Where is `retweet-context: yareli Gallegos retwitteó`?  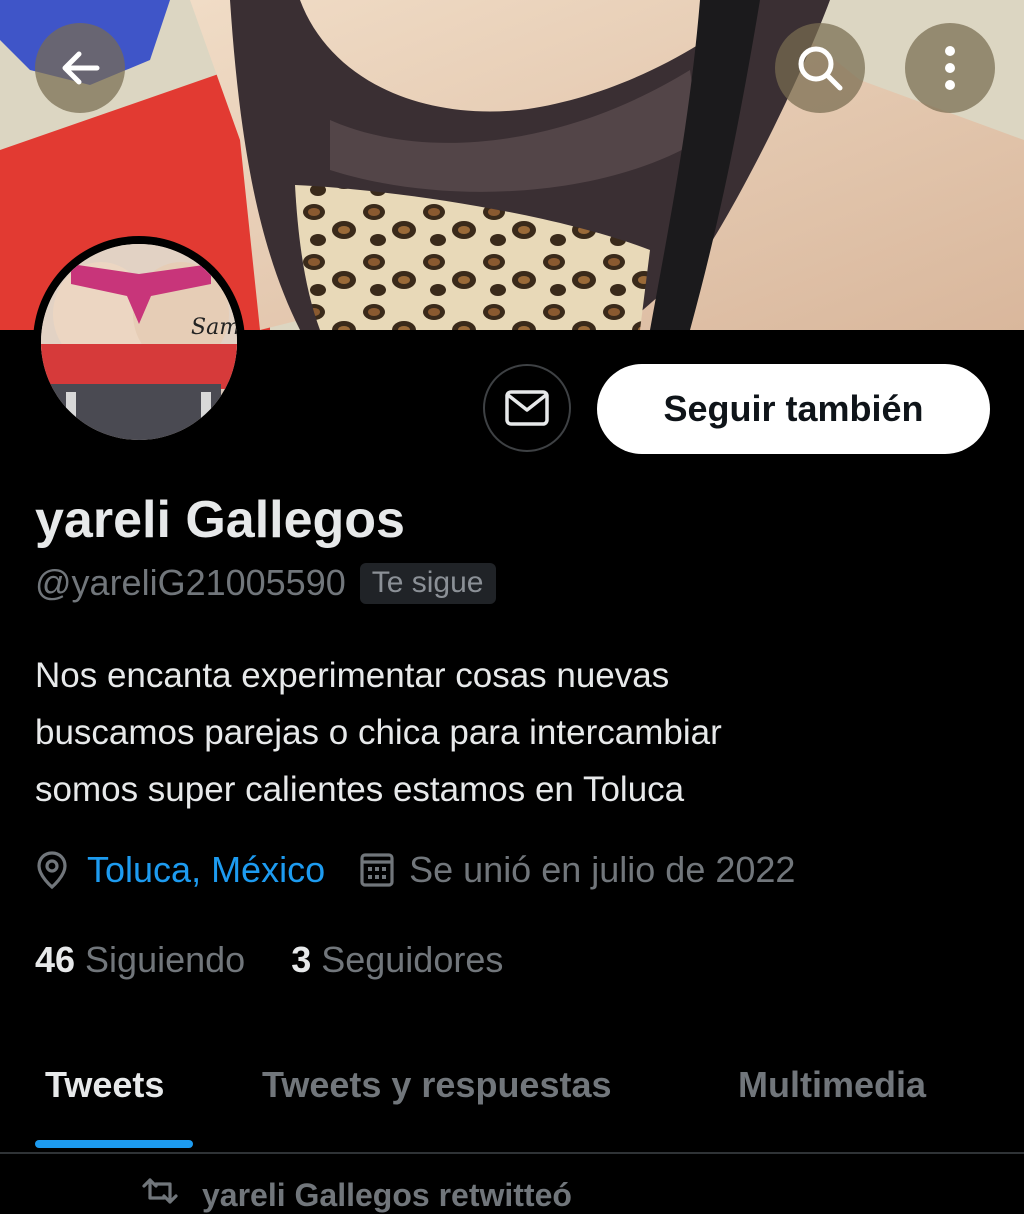
retweet-context: yareli Gallegos retwitteó is located at coordinates (356, 1195).